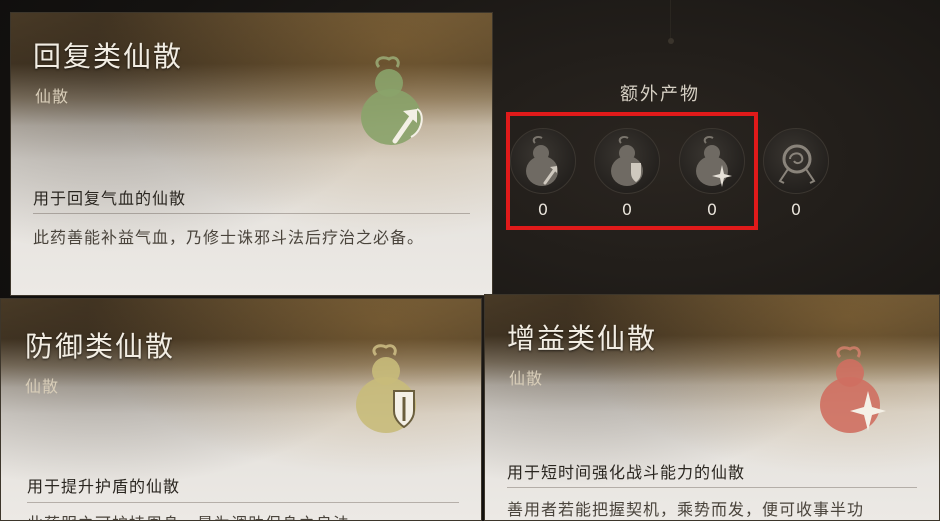 The height and width of the screenshot is (521, 940). Describe the element at coordinates (671, 41) in the screenshot. I see `hanging-ornament` at that location.